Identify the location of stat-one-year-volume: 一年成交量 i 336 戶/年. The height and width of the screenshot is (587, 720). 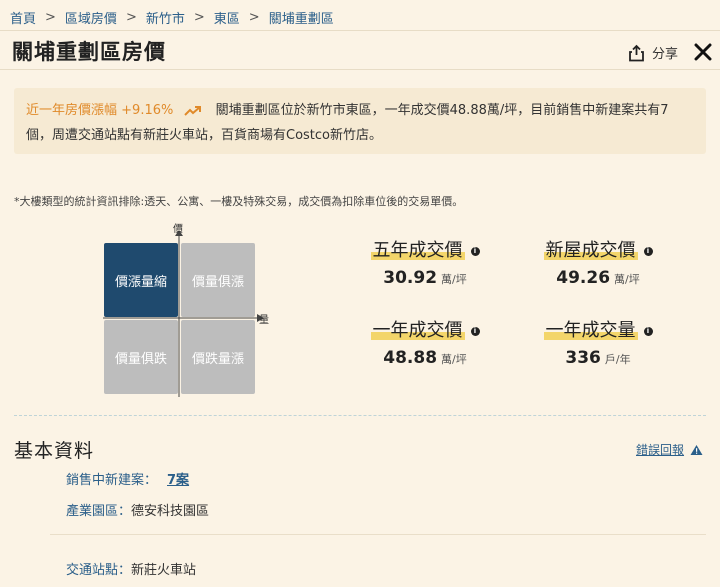
(598, 342).